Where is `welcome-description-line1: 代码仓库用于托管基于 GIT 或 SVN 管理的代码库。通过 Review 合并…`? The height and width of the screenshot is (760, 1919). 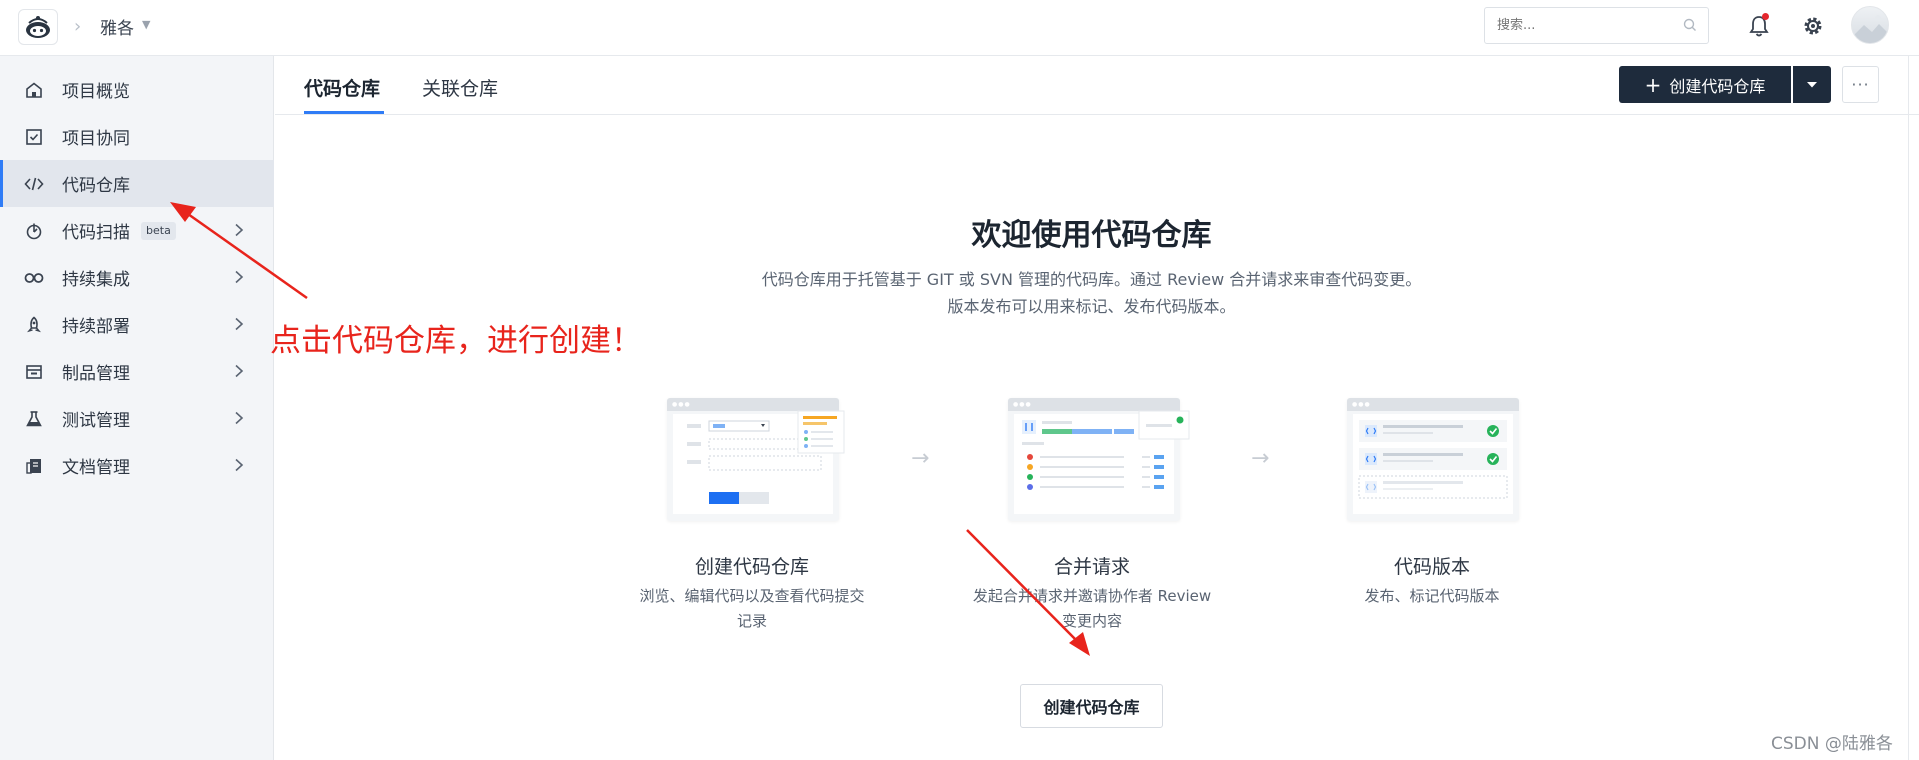 welcome-description-line1: 代码仓库用于托管基于 GIT 或 SVN 管理的代码库。通过 Review 合并… is located at coordinates (1091, 279).